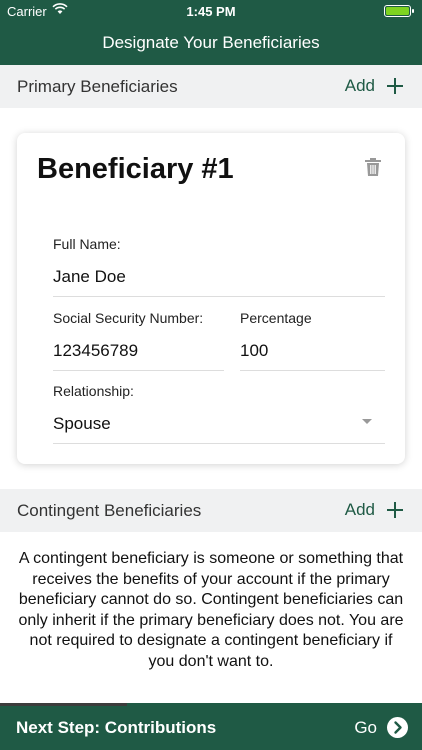 This screenshot has height=750, width=422. What do you see at coordinates (399, 11) in the screenshot?
I see `battery-icon` at bounding box center [399, 11].